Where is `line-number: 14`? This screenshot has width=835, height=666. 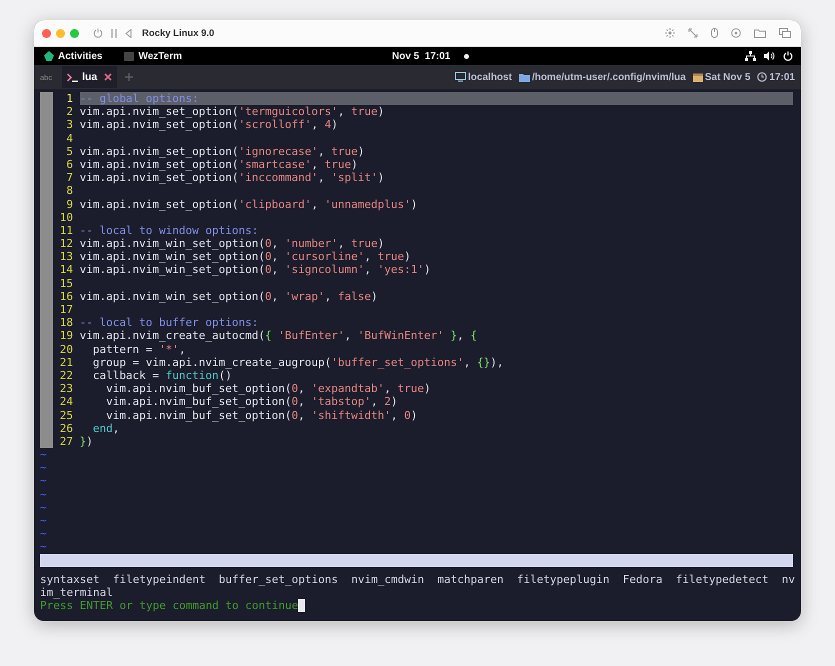
line-number: 14 is located at coordinates (66, 270).